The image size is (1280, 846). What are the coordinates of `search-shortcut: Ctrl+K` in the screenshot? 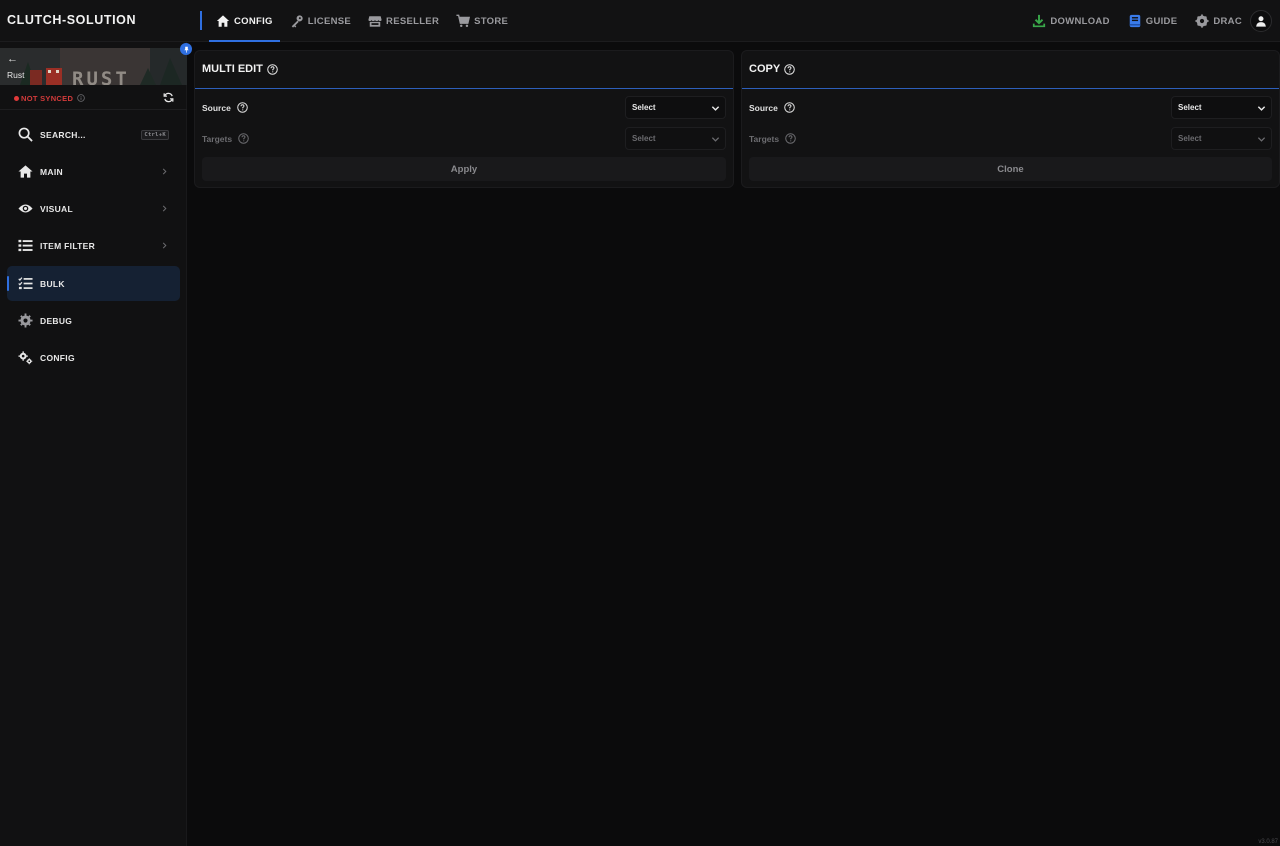 It's located at (155, 134).